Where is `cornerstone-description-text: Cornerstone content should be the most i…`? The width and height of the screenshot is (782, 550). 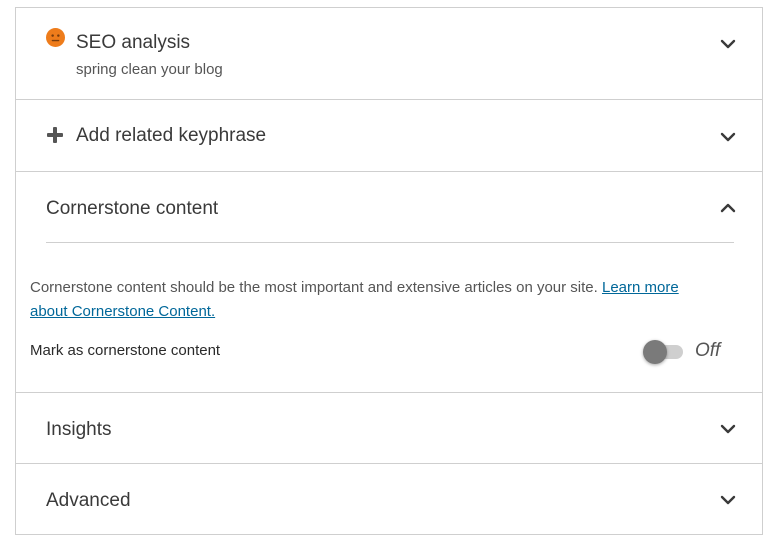 cornerstone-description-text: Cornerstone content should be the most i… is located at coordinates (314, 287).